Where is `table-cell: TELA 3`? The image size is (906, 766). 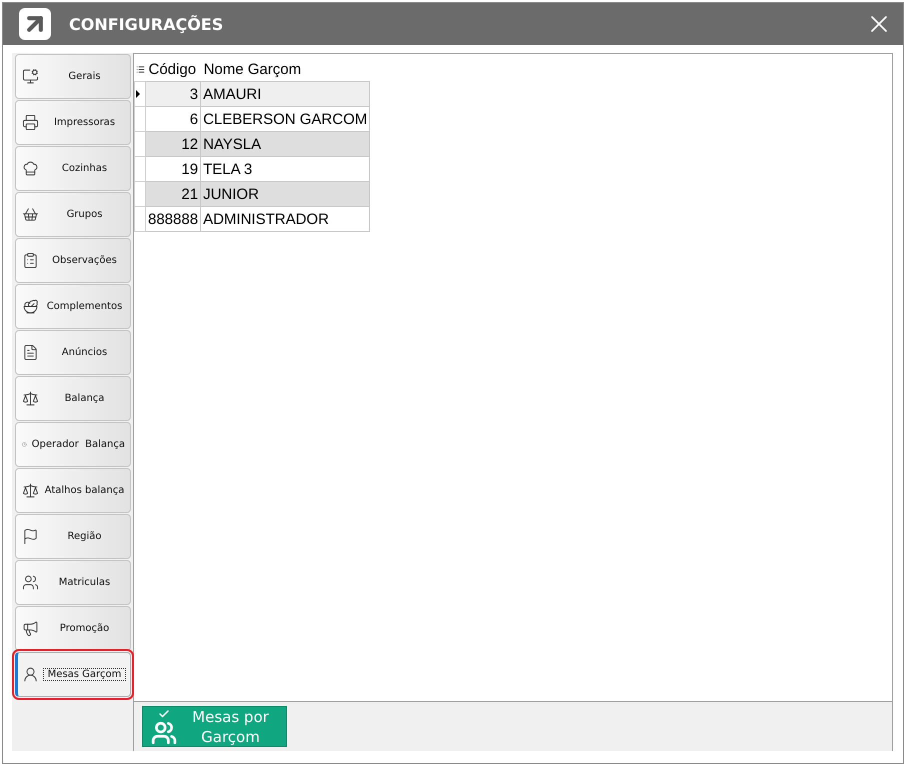
table-cell: TELA 3 is located at coordinates (285, 169).